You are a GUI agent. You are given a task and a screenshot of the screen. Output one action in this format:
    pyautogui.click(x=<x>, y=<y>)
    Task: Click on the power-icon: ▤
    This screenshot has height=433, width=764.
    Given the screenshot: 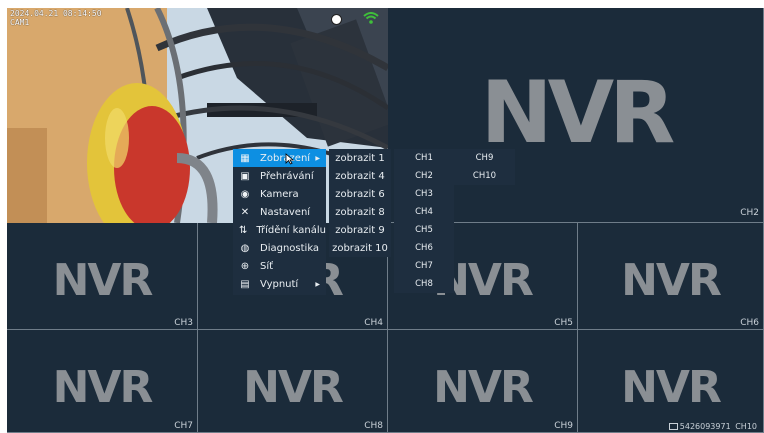 What is the action you would take?
    pyautogui.click(x=245, y=284)
    